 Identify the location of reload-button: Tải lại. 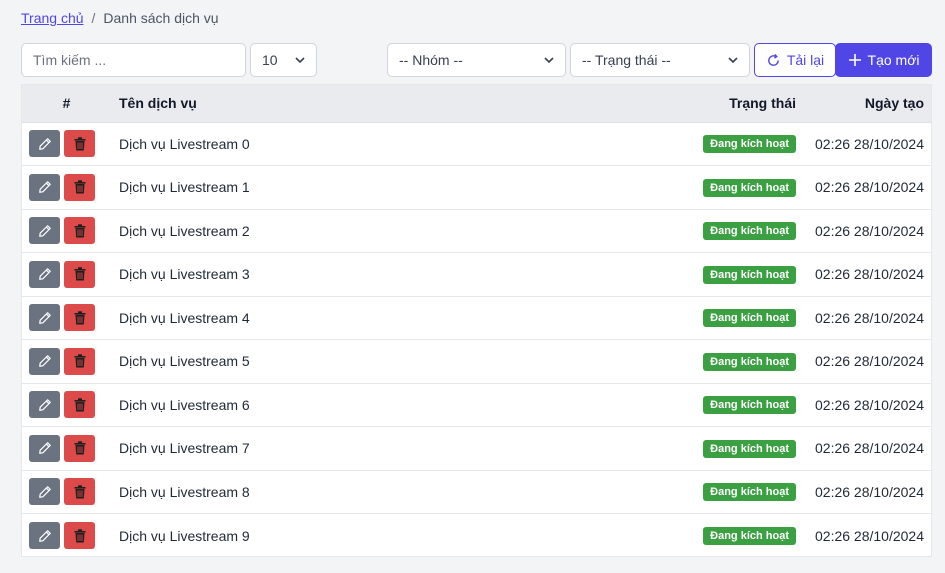
(795, 60).